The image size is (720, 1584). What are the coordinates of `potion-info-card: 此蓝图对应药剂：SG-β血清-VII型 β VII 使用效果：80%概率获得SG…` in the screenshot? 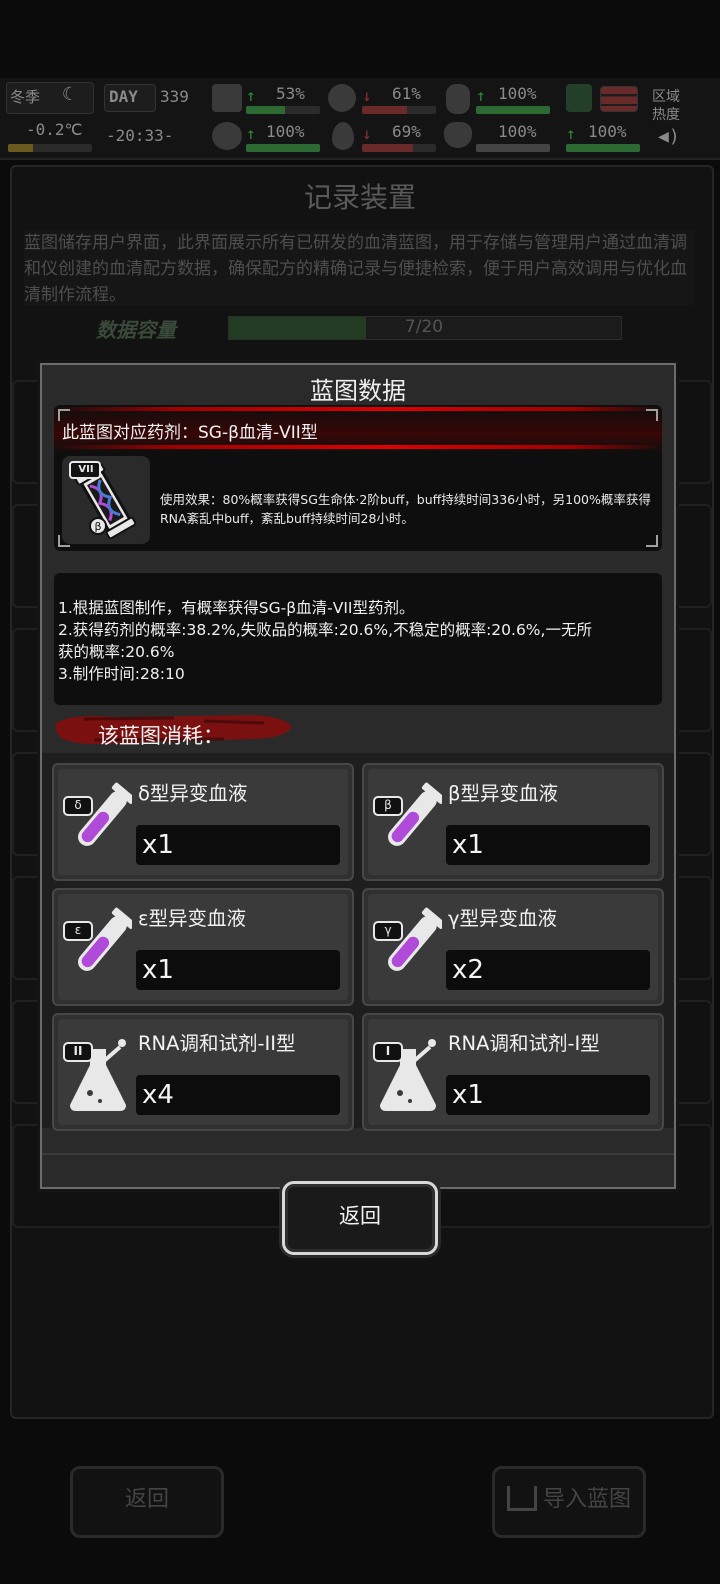 It's located at (358, 478).